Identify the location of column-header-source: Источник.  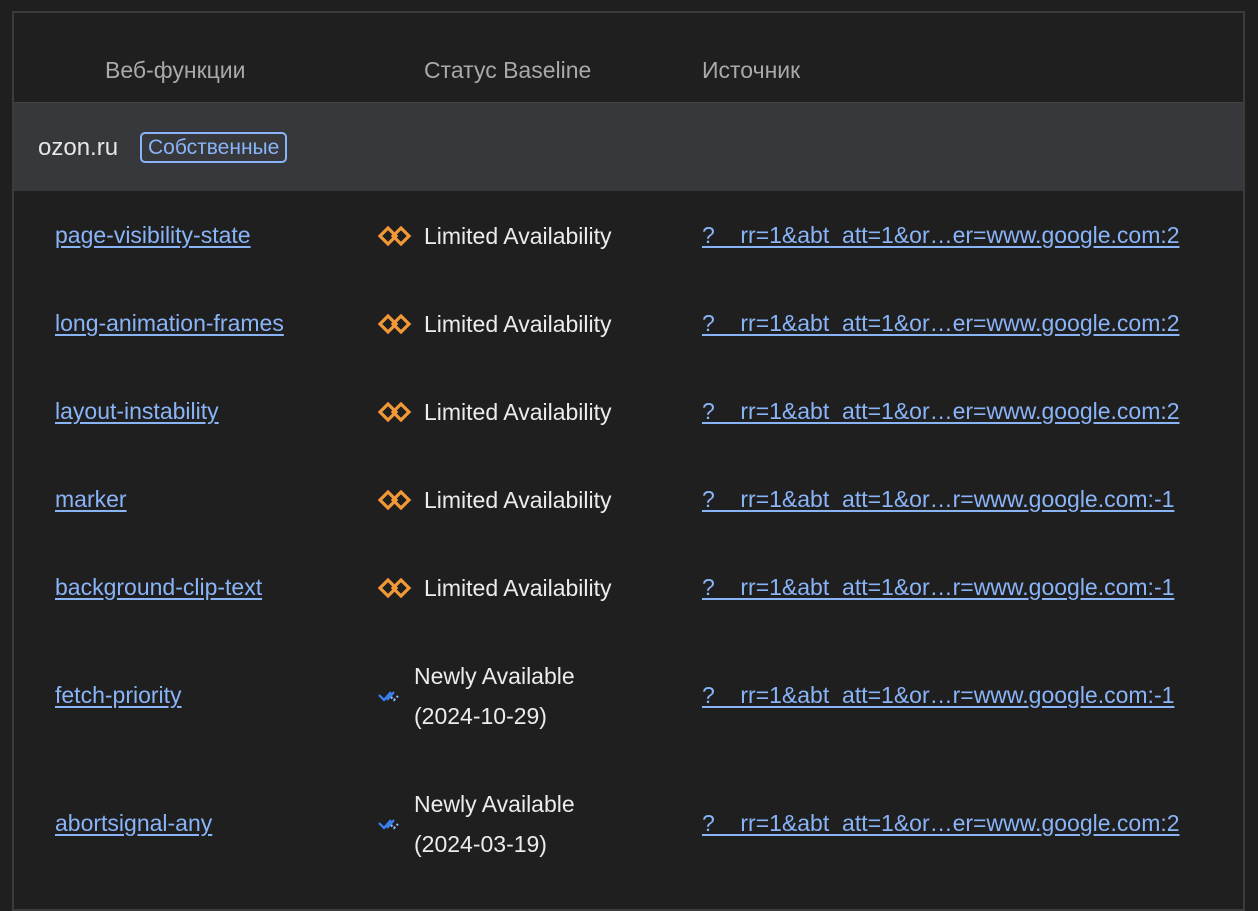
(751, 70).